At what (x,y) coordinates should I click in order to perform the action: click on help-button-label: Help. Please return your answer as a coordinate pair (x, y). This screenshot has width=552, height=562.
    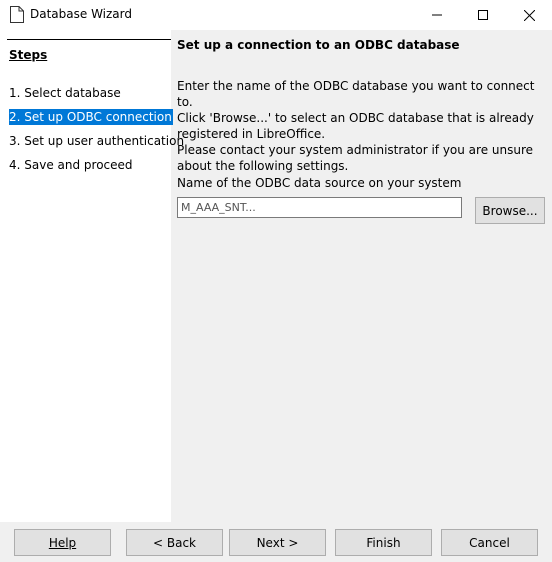
    Looking at the image, I should click on (62, 542).